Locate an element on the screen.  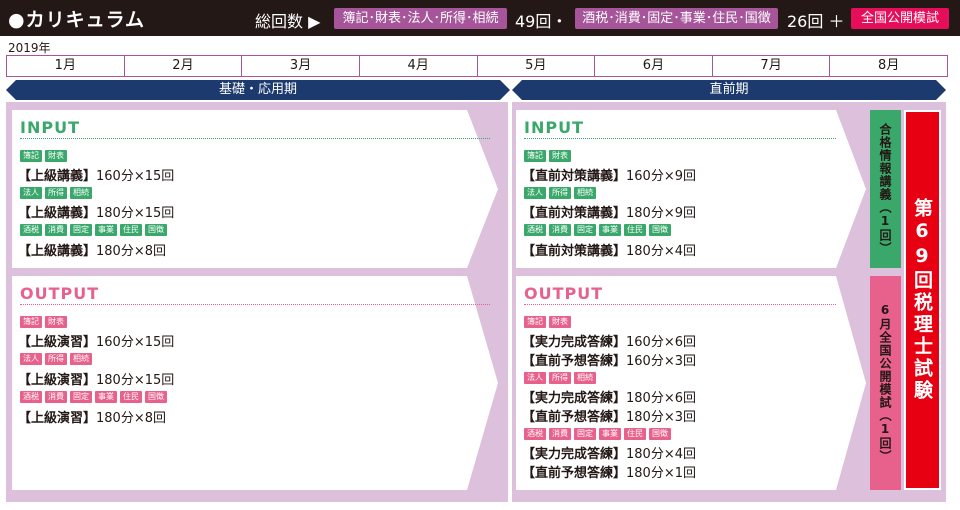
course-detail: 160分×15回 is located at coordinates (135, 342).